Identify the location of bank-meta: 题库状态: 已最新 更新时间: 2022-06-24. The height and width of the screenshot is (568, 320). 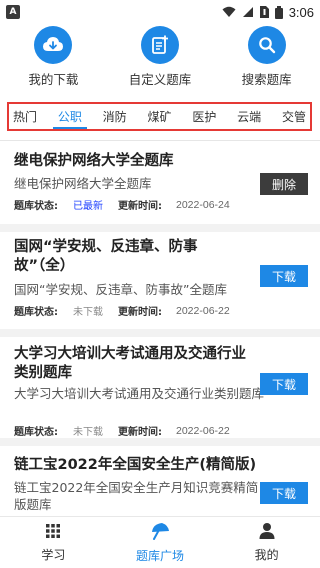
(122, 205).